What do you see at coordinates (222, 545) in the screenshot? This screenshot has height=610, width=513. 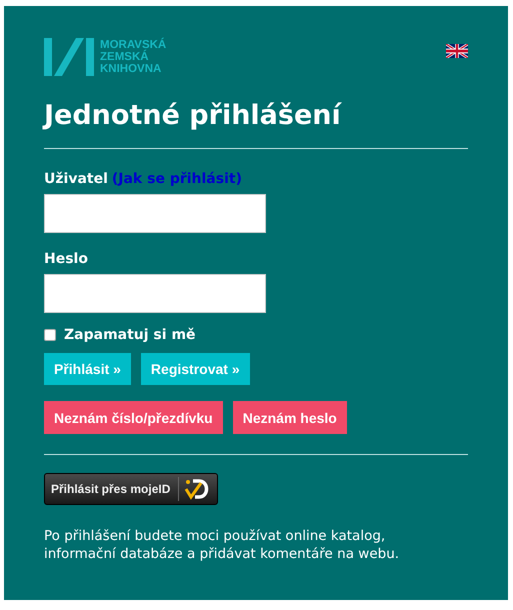 I see `info-text: Po přihlášení budete moci používat online katalog, informační databáze a přidávat komentáře na webu.` at bounding box center [222, 545].